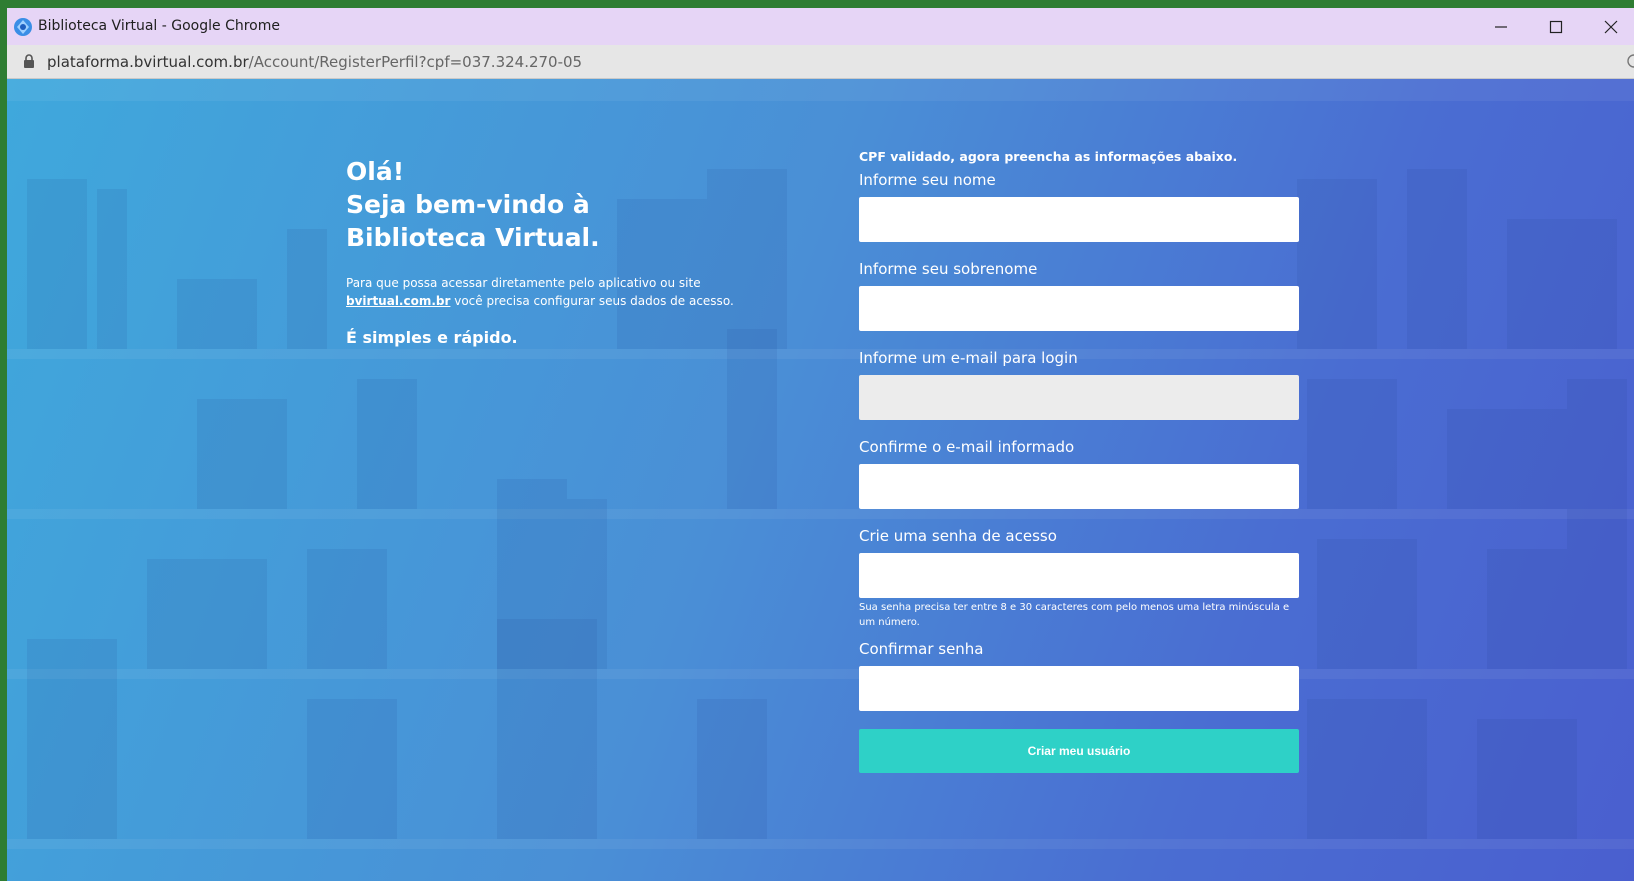 Image resolution: width=1634 pixels, height=881 pixels. Describe the element at coordinates (375, 171) in the screenshot. I see `welcome-heading-line1: Olá!` at that location.